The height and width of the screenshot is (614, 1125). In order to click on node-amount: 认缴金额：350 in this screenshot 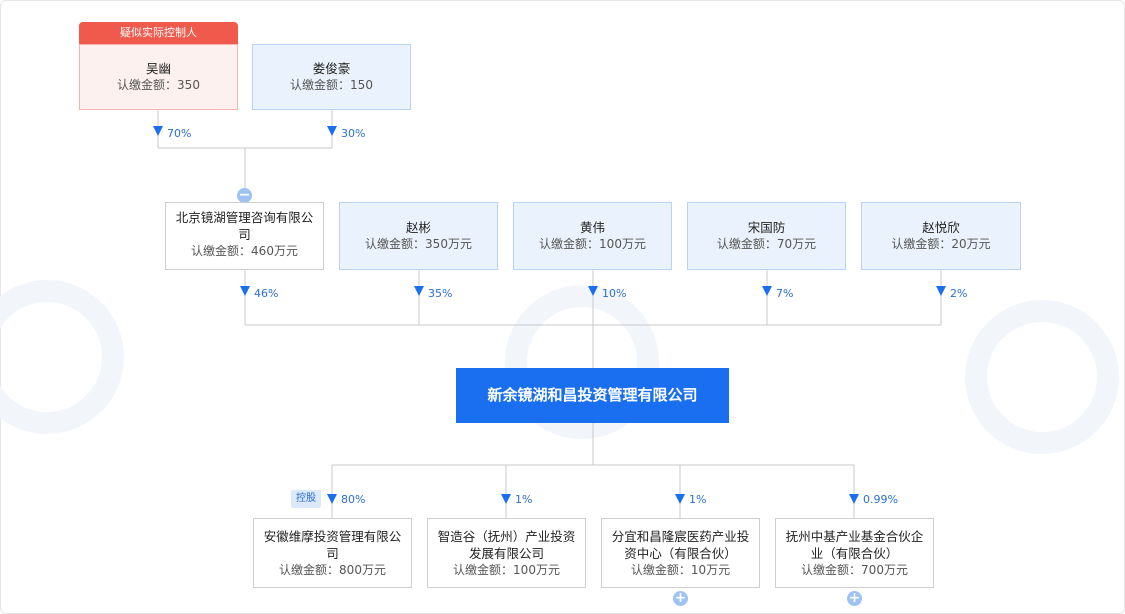, I will do `click(158, 85)`.